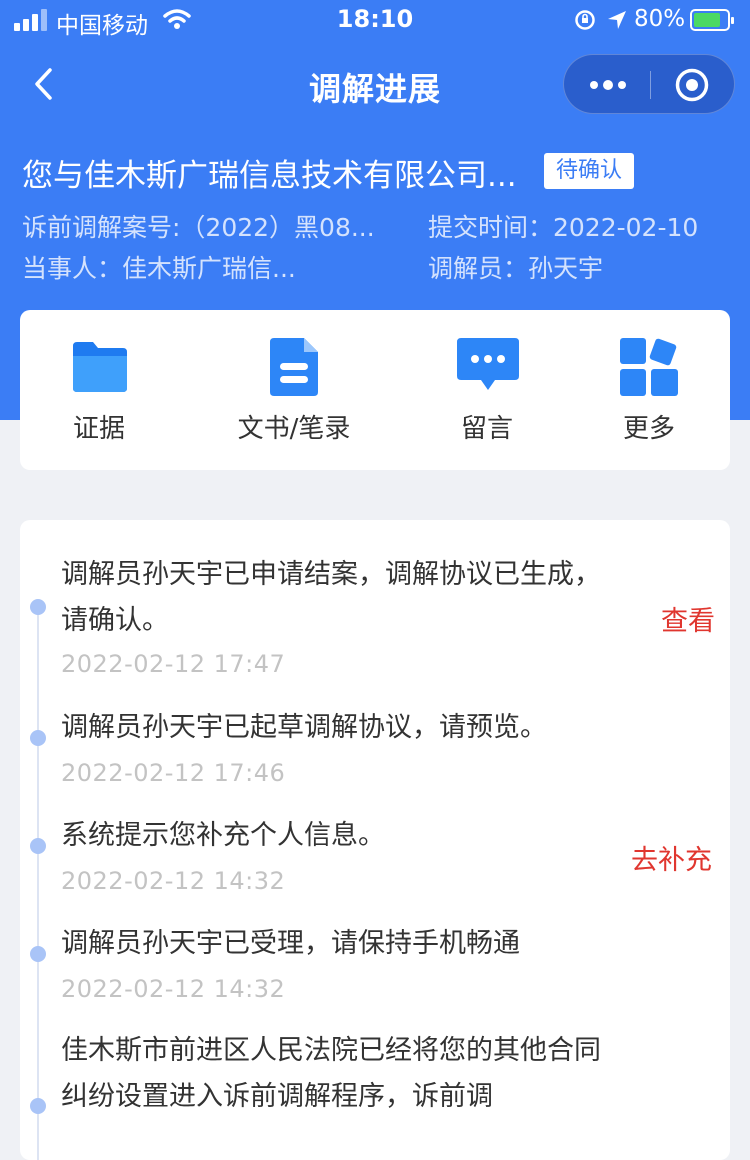 The height and width of the screenshot is (1160, 750). What do you see at coordinates (331, 597) in the screenshot?
I see `timeline-text: 调解员孙天宇已申请结案，调解协议已生成，请确认。` at bounding box center [331, 597].